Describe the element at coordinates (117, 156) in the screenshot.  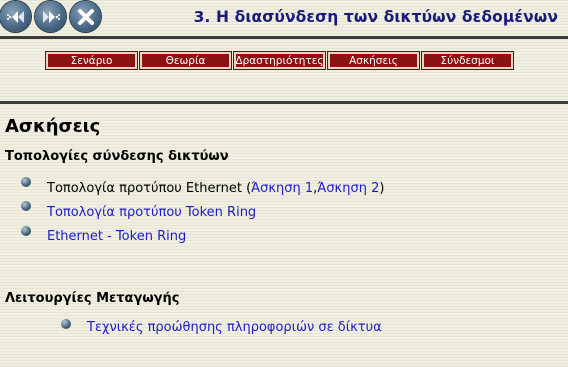
I see `section-title-topologies: Τοπολογίες σύνδεσης δικτύων` at that location.